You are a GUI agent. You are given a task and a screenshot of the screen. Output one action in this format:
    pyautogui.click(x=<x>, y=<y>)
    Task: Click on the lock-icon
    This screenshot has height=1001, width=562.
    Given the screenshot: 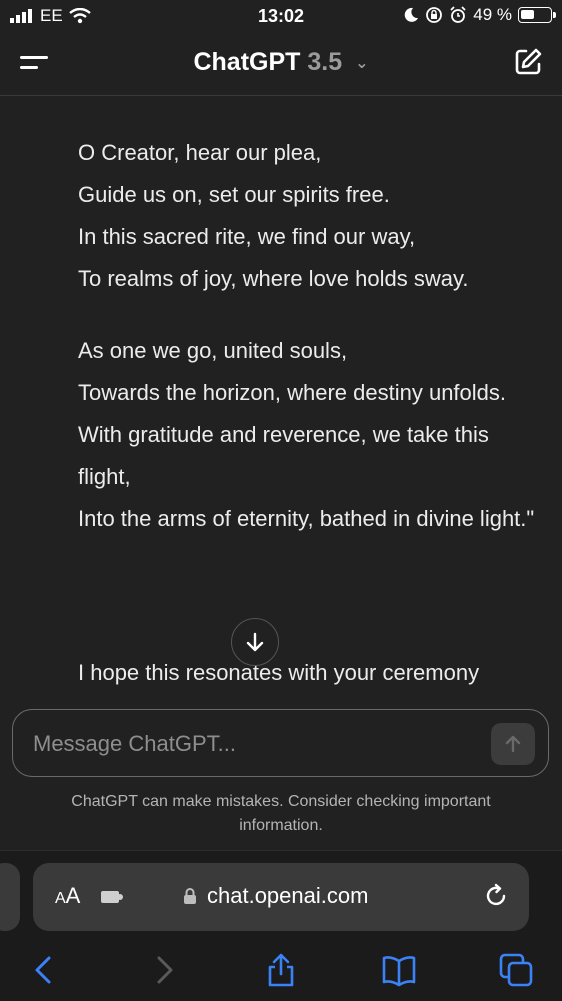 What is the action you would take?
    pyautogui.click(x=190, y=896)
    